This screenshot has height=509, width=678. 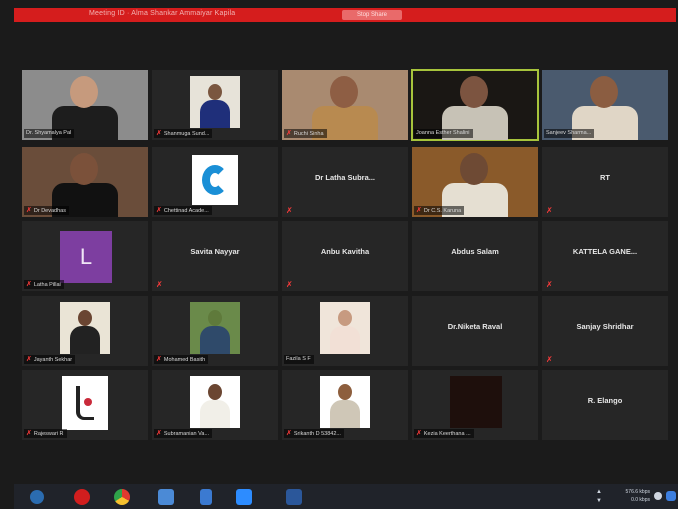 I want to click on participant-tile: ✗ Mohamed Basith, so click(x=215, y=331).